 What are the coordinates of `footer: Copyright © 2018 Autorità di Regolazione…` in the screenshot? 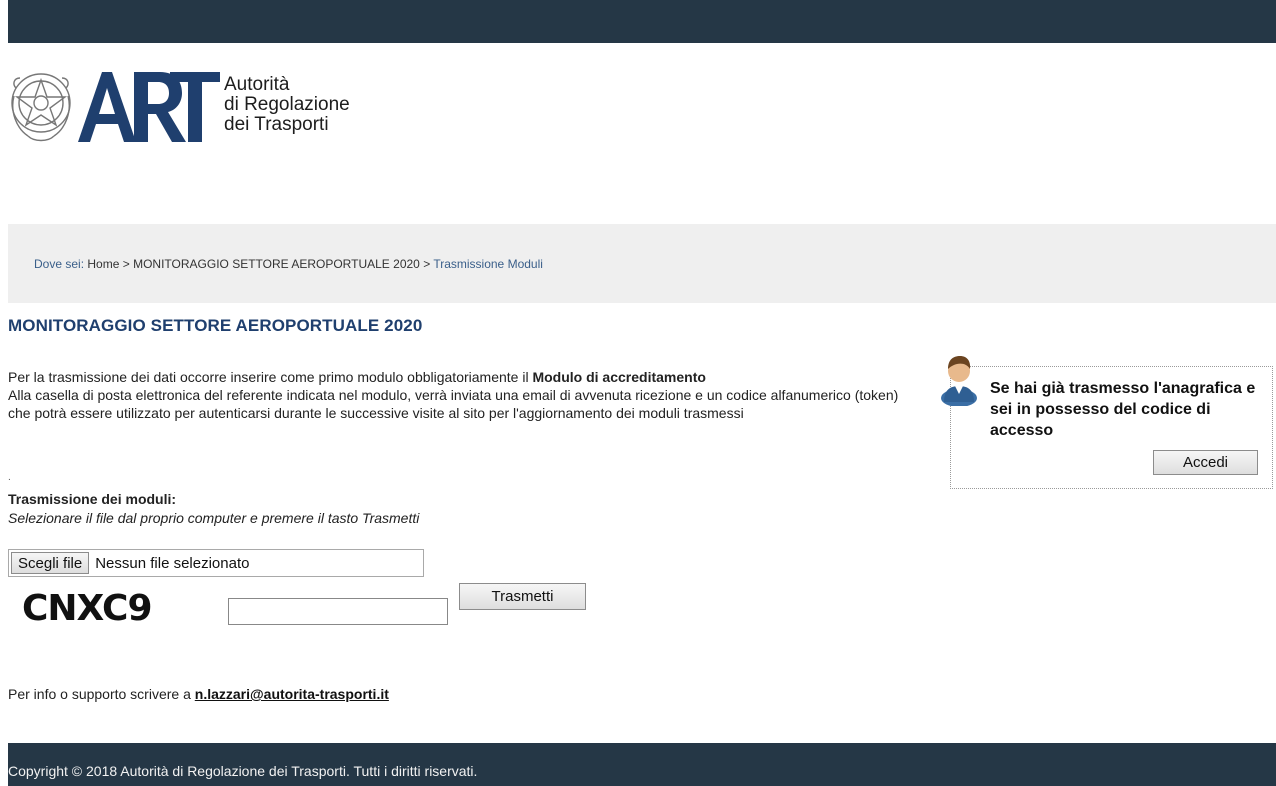 It's located at (642, 764).